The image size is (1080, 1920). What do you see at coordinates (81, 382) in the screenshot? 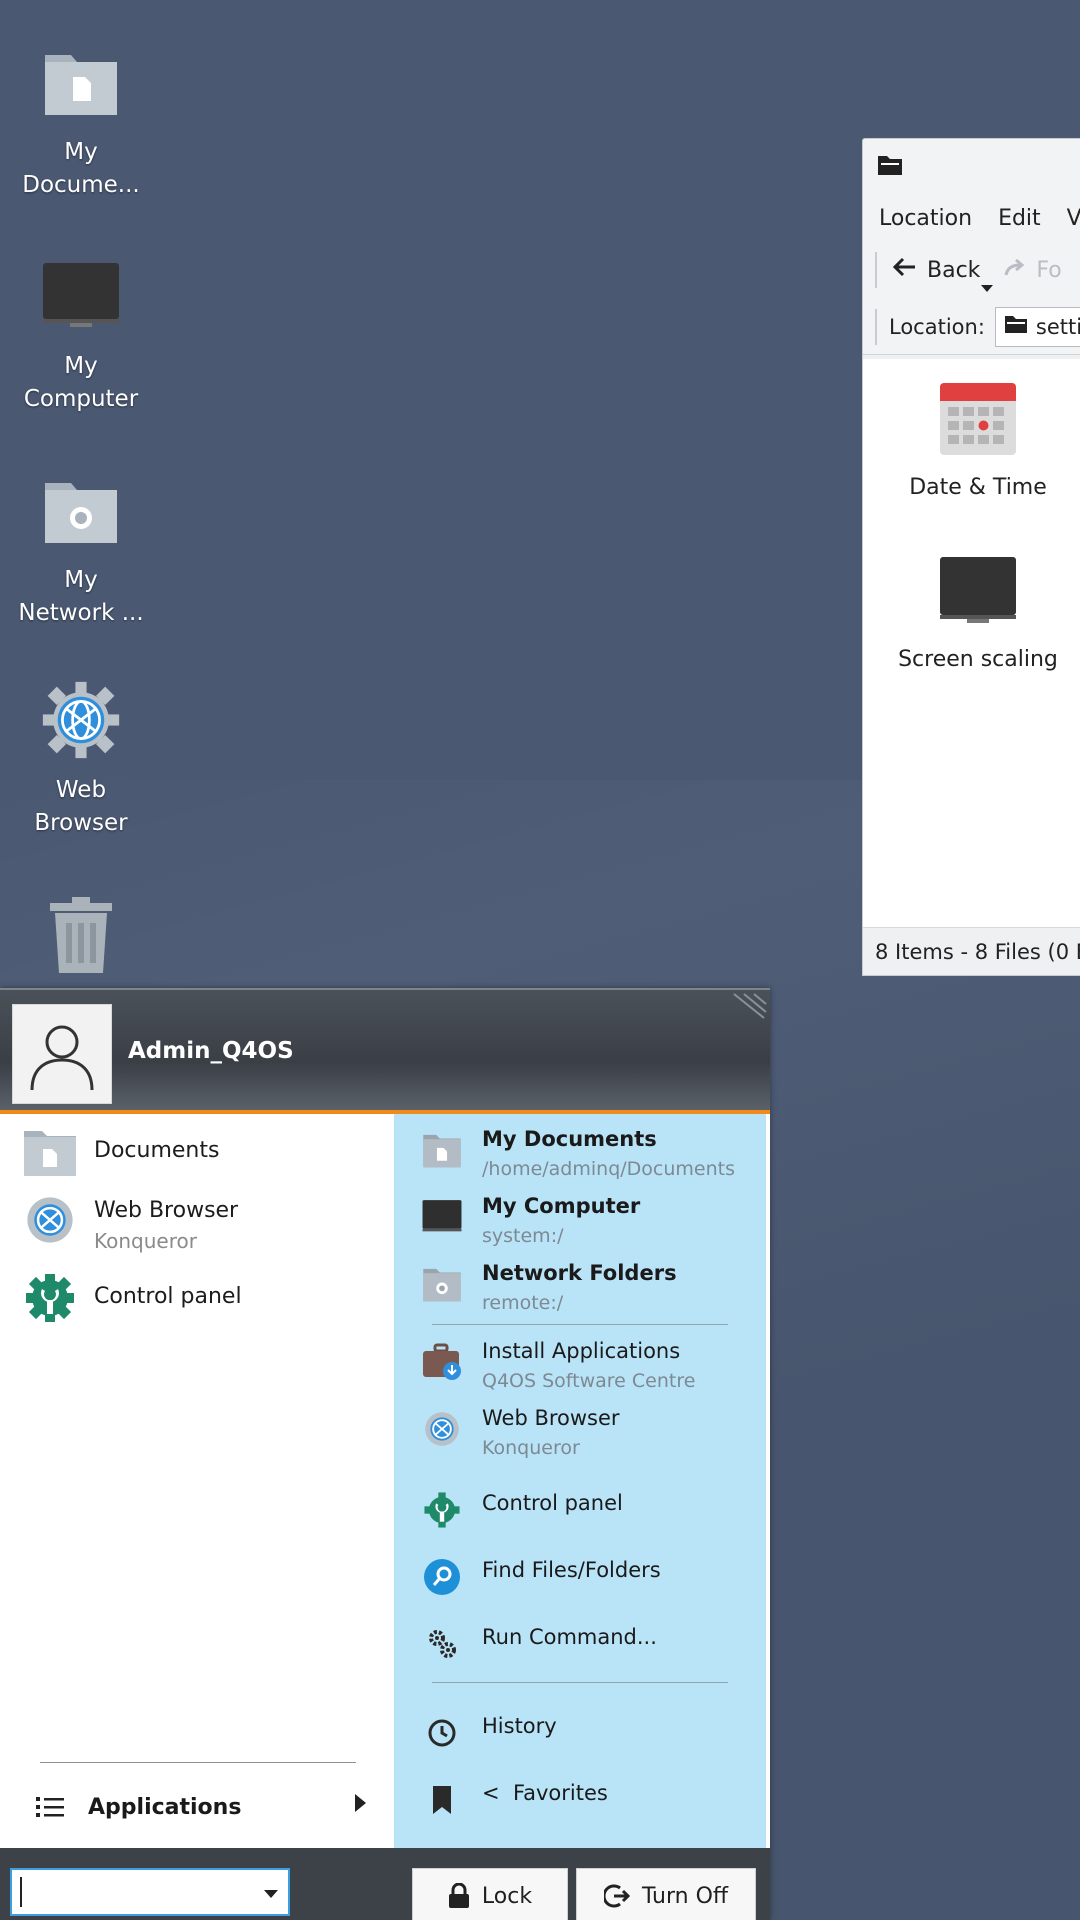
I see `desktop-icon-label: My Computer` at bounding box center [81, 382].